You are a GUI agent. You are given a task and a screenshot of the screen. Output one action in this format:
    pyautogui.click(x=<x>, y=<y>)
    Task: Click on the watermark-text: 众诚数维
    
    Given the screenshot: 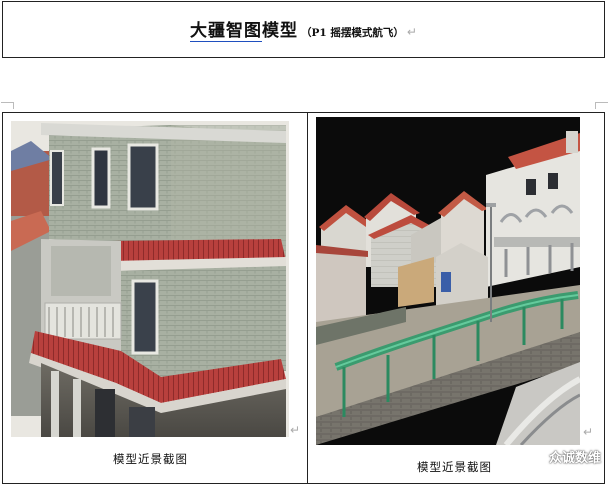 What is the action you would take?
    pyautogui.click(x=574, y=458)
    